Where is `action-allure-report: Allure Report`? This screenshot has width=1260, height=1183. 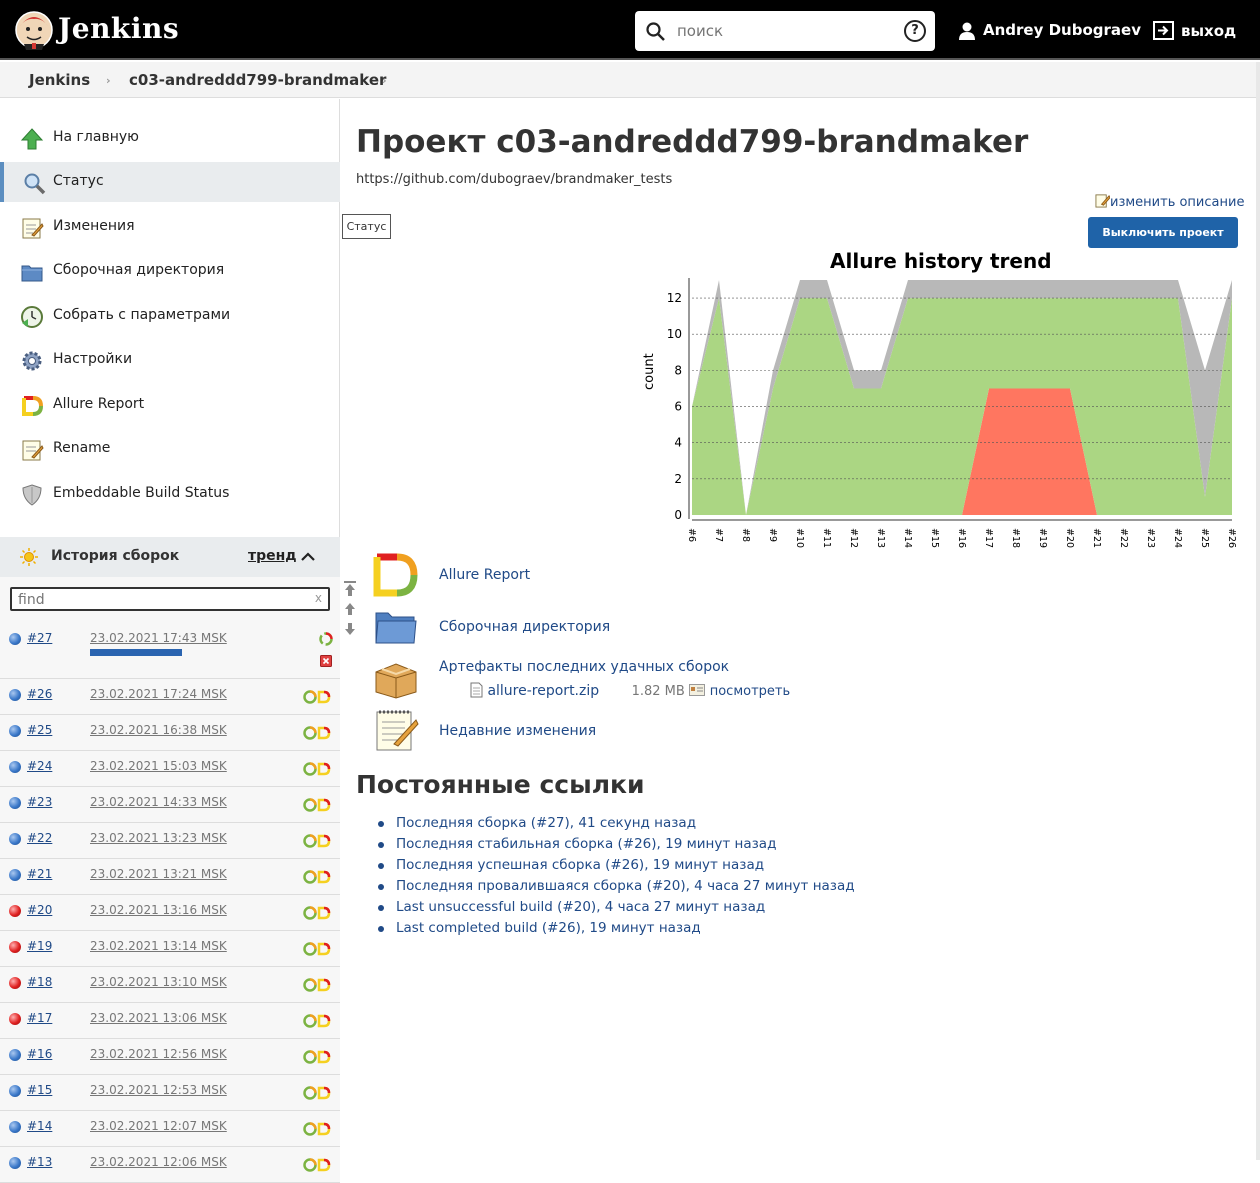 action-allure-report: Allure Report is located at coordinates (802, 575).